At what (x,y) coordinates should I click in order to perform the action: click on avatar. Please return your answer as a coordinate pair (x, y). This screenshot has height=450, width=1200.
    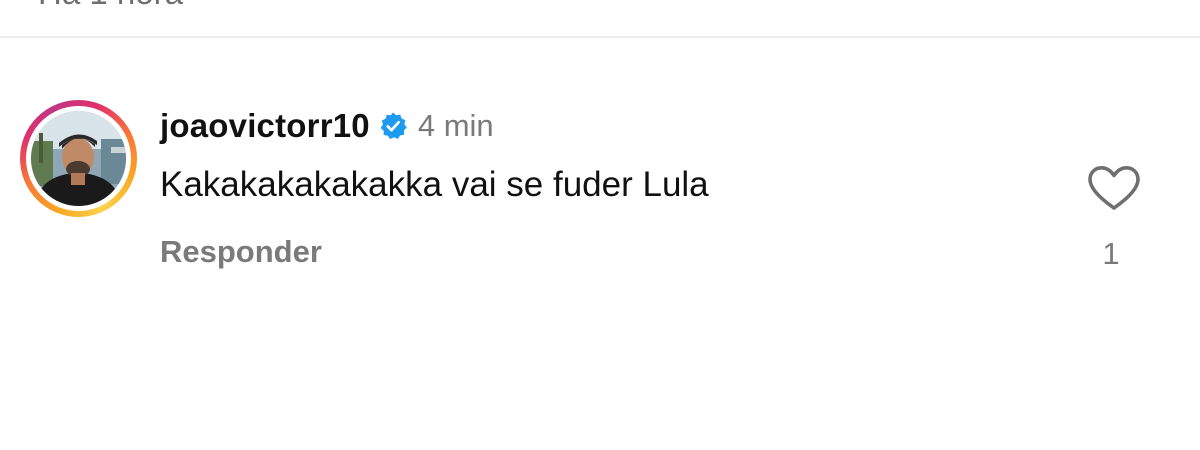
    Looking at the image, I should click on (78, 158).